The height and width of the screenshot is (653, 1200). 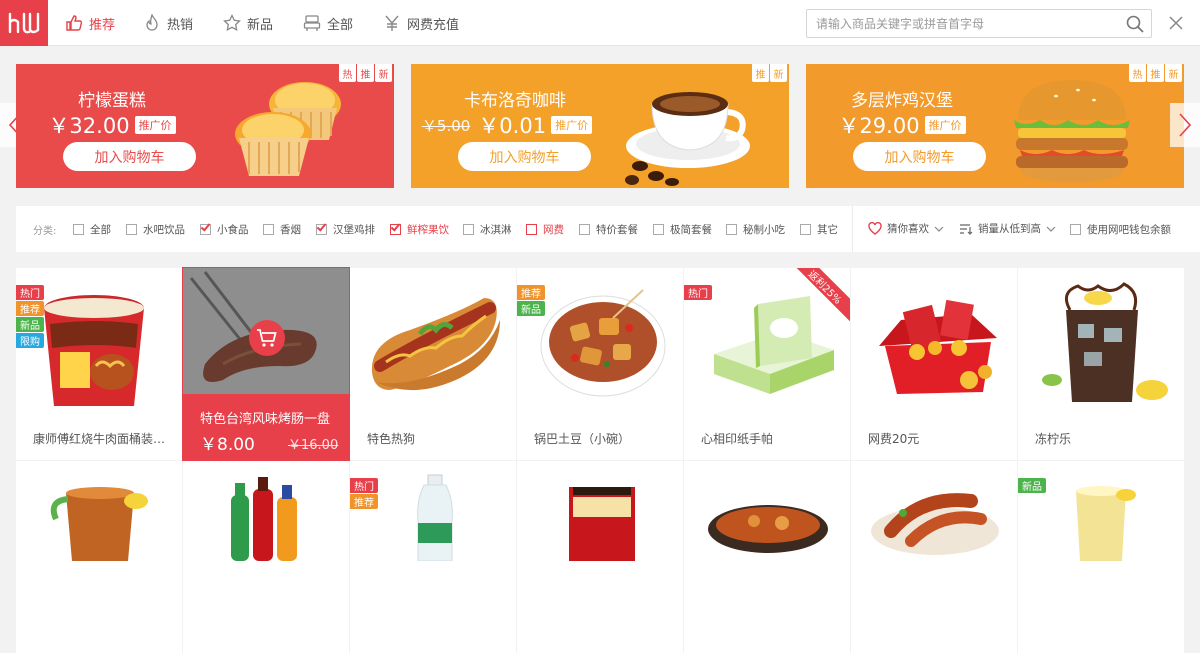 I want to click on banner-price: ￥29.00, so click(x=879, y=126).